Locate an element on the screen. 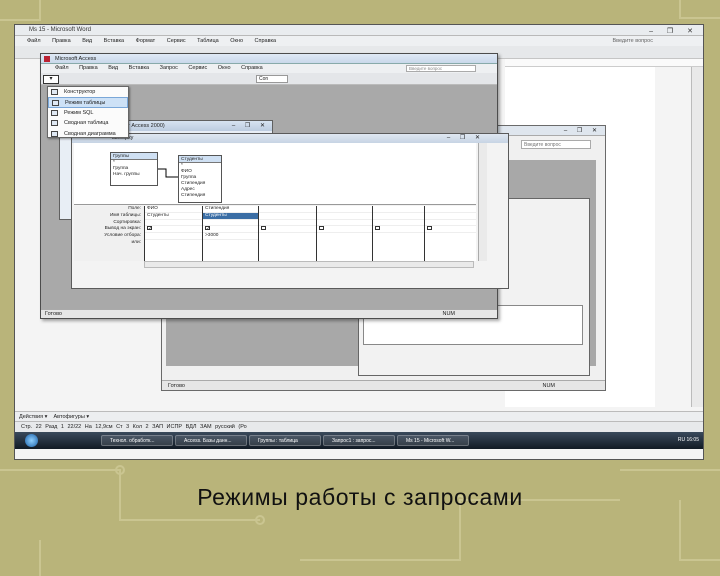 This screenshot has height=576, width=720. word-drawing-toolbar: Действия ▾ Автофигуры ▾ is located at coordinates (359, 416).